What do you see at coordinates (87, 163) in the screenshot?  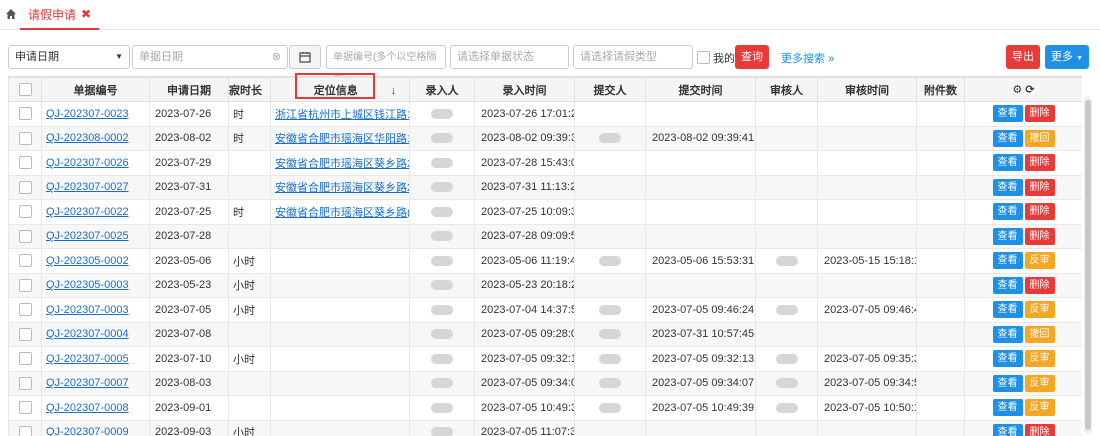 I see `document-number-link: QJ-202307-0026` at bounding box center [87, 163].